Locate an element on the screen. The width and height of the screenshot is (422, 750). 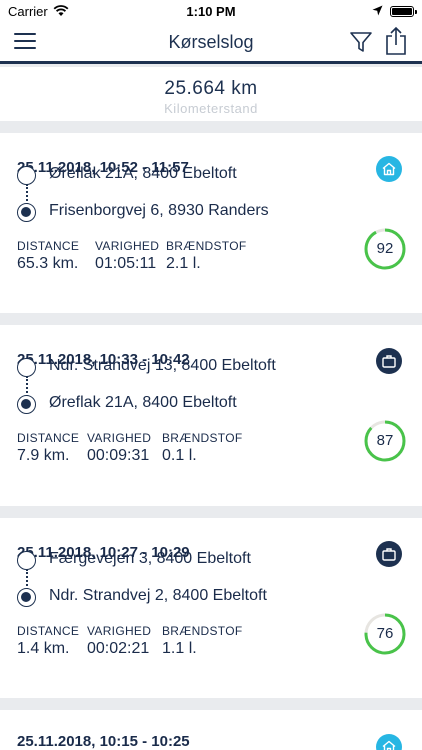
trip-from-address: Ndr. Strandvej 13, 8400 Ebeltoft is located at coordinates (162, 365).